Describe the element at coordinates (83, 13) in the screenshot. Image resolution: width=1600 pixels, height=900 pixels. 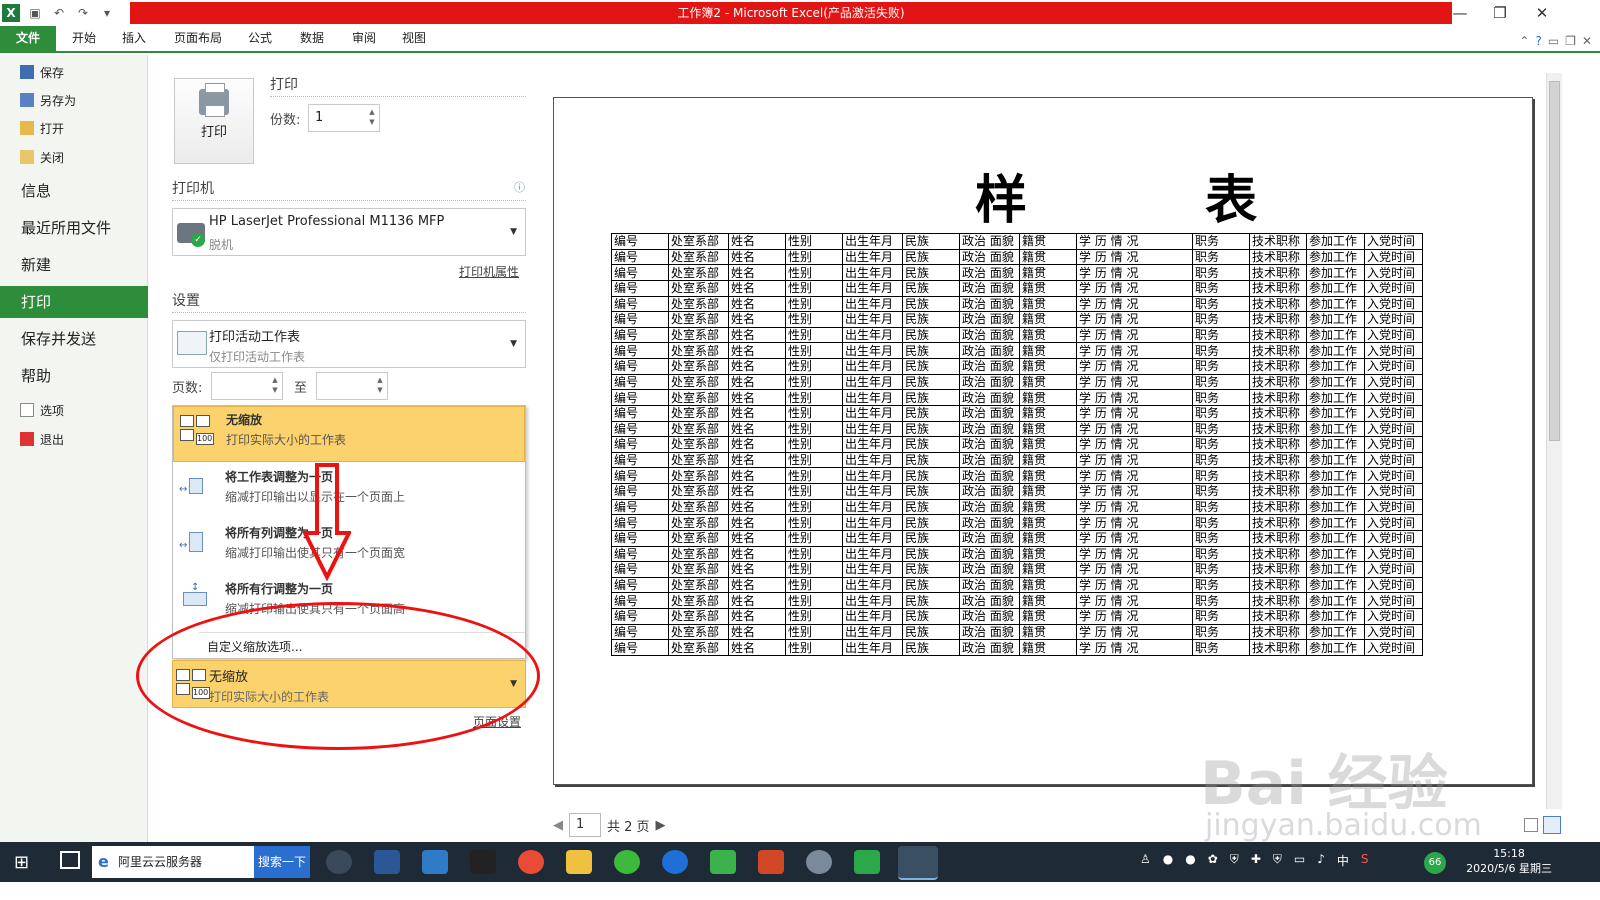
I see `redo-icon: ↷` at that location.